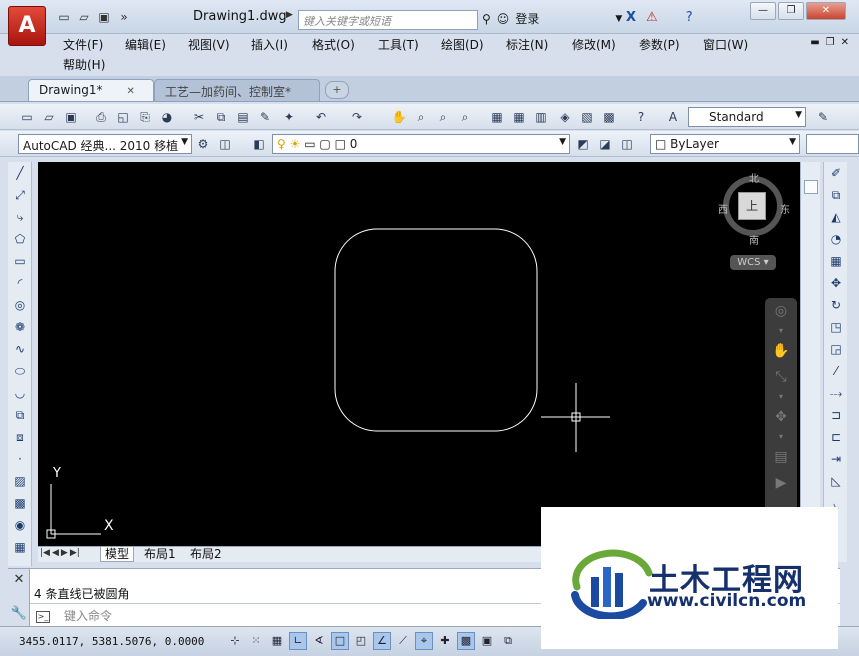 This screenshot has height=656, width=859. What do you see at coordinates (753, 262) in the screenshot?
I see `wcs-menu: WCS ▾` at bounding box center [753, 262].